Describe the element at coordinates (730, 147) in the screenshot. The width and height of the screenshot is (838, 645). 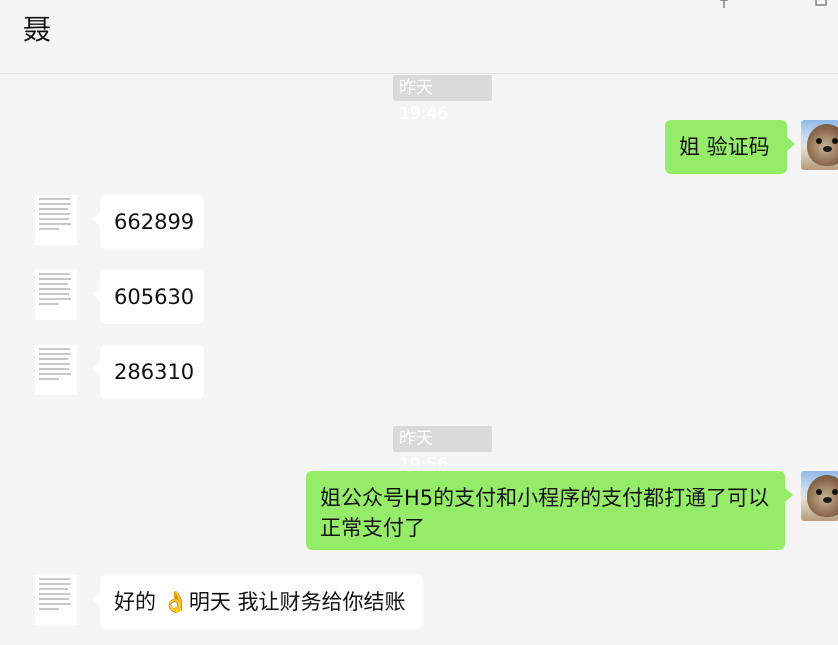
I see `sent-message-bubble: 姐 验证码` at that location.